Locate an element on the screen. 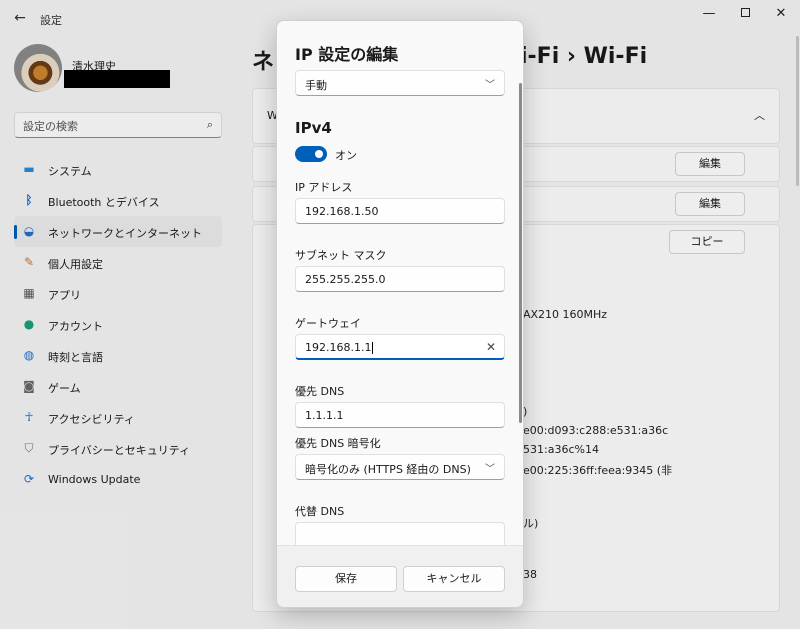  subnet-mask-input: 255.255.255.0 is located at coordinates (400, 279).